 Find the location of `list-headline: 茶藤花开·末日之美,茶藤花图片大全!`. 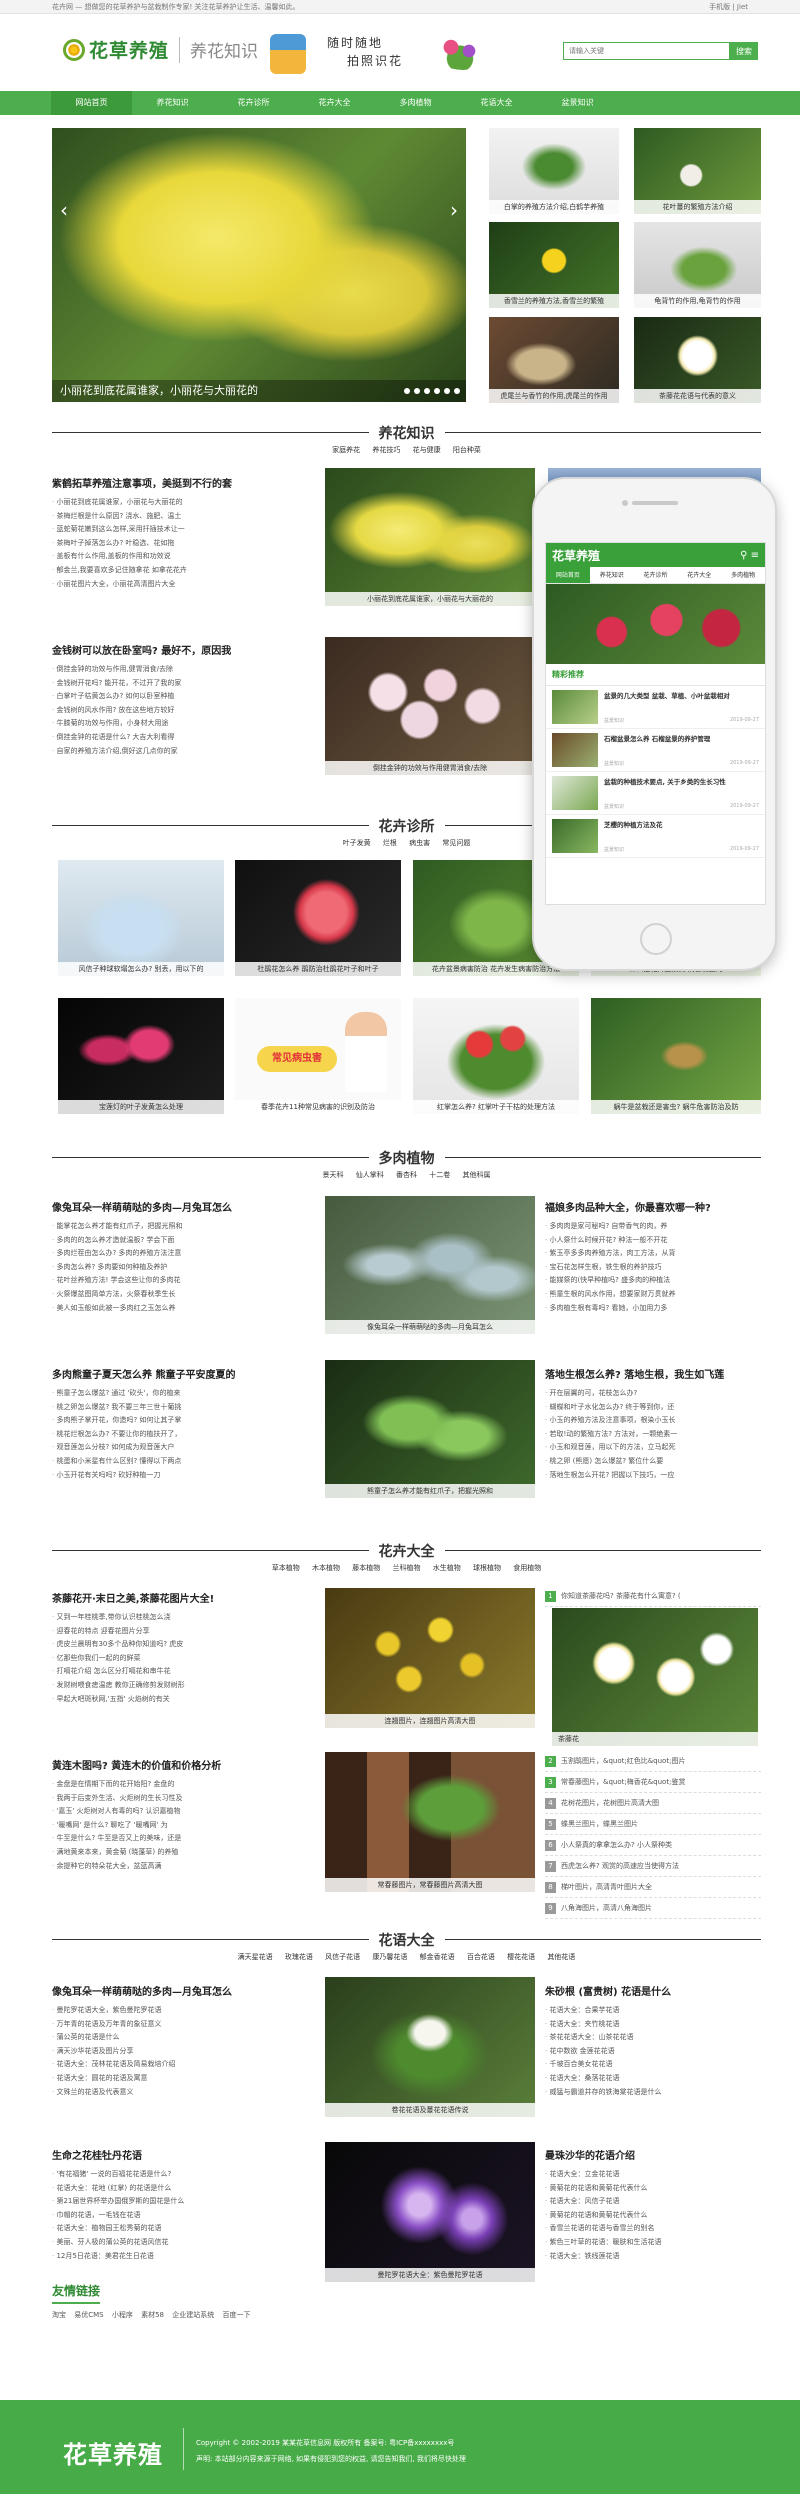

list-headline: 茶藤花开·末日之美,茶藤花图片大全! is located at coordinates (187, 1597).